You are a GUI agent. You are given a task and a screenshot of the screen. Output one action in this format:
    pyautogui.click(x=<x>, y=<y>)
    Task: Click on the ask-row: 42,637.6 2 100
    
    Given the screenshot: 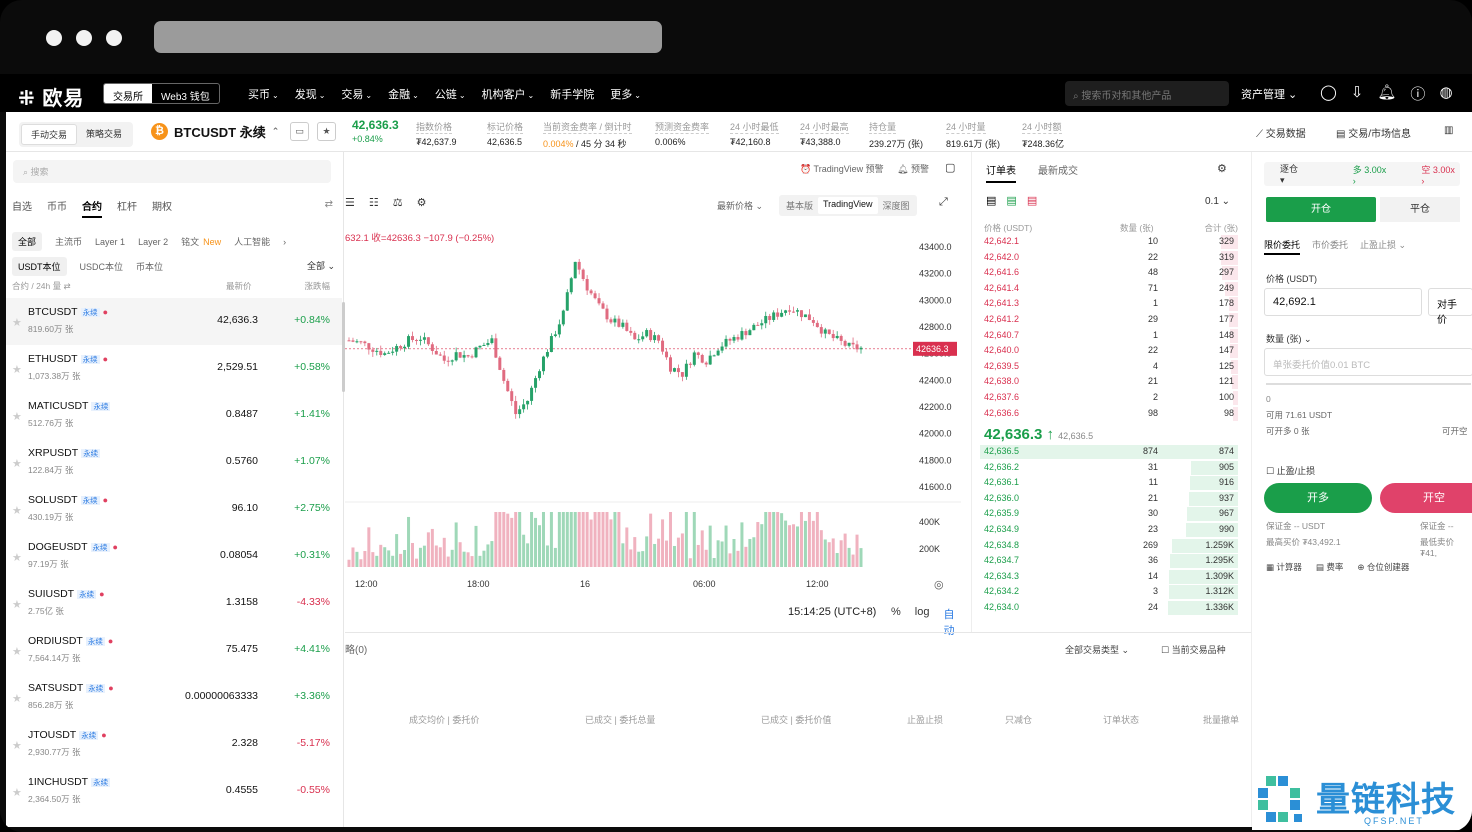 What is the action you would take?
    pyautogui.click(x=1109, y=398)
    